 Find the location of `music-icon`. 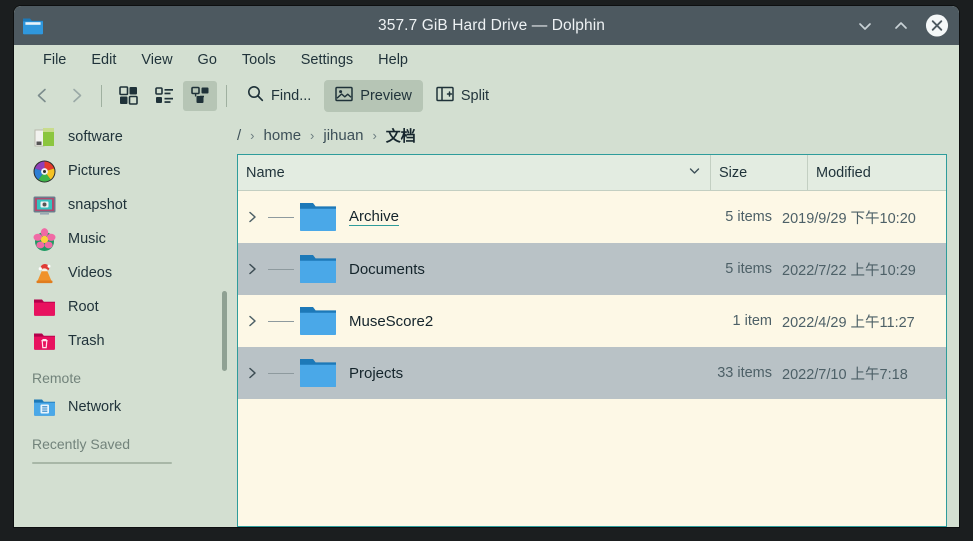

music-icon is located at coordinates (44, 239).